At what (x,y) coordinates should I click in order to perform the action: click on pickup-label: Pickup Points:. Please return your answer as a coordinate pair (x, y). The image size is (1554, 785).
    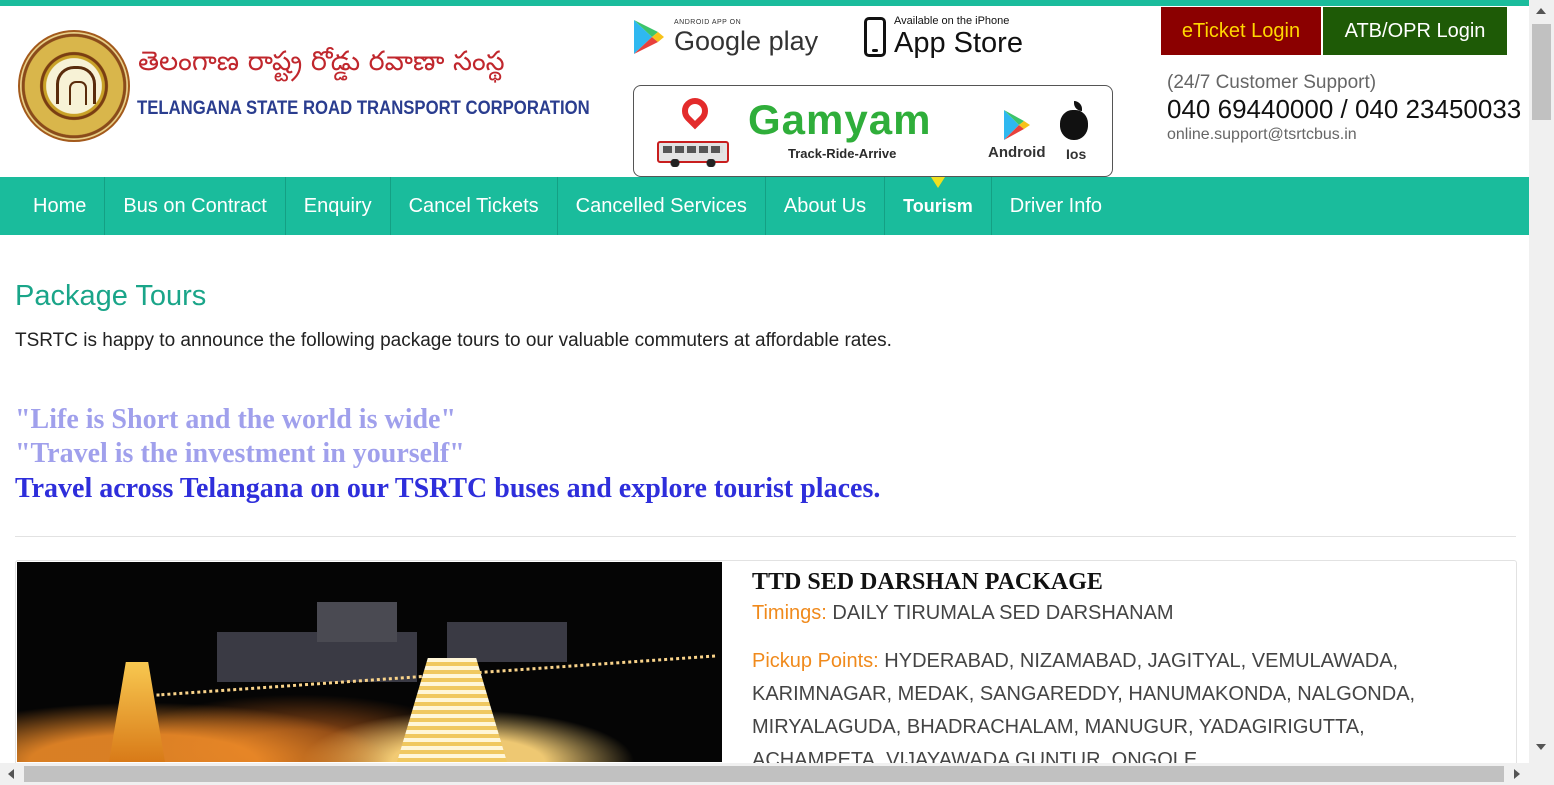
    Looking at the image, I should click on (815, 661).